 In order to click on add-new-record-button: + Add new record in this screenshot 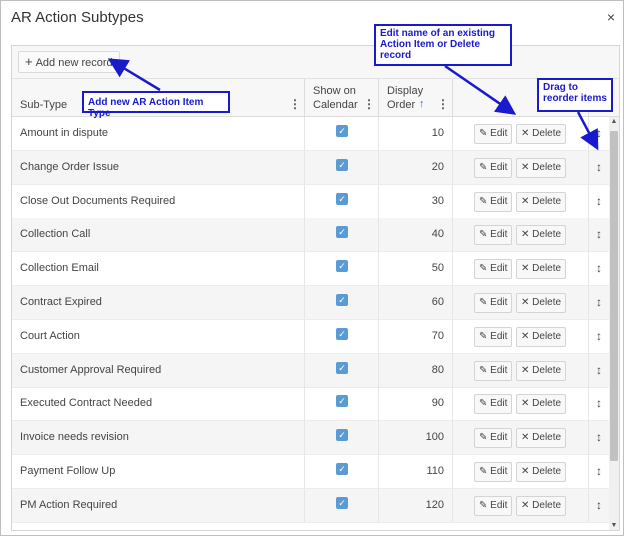, I will do `click(69, 62)`.